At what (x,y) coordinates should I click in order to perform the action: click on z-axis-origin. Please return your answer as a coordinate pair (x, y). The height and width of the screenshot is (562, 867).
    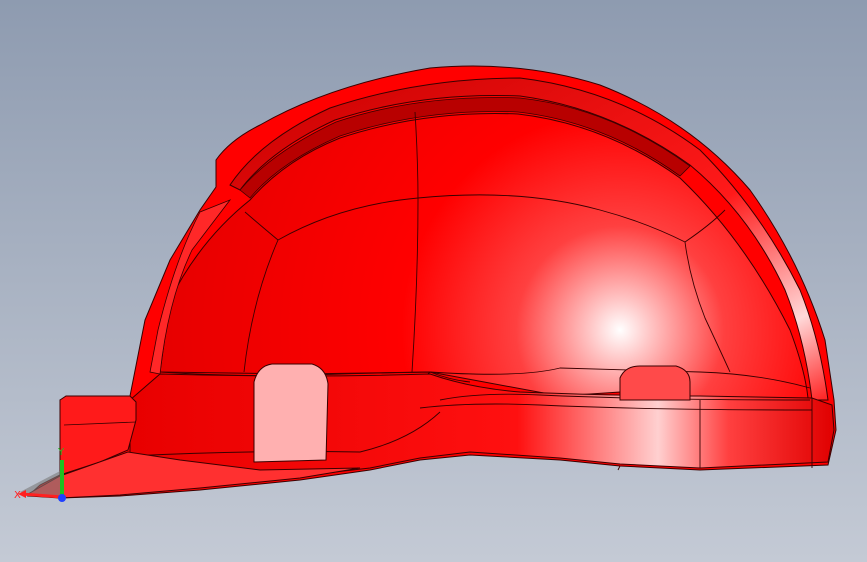
    Looking at the image, I should click on (62, 498).